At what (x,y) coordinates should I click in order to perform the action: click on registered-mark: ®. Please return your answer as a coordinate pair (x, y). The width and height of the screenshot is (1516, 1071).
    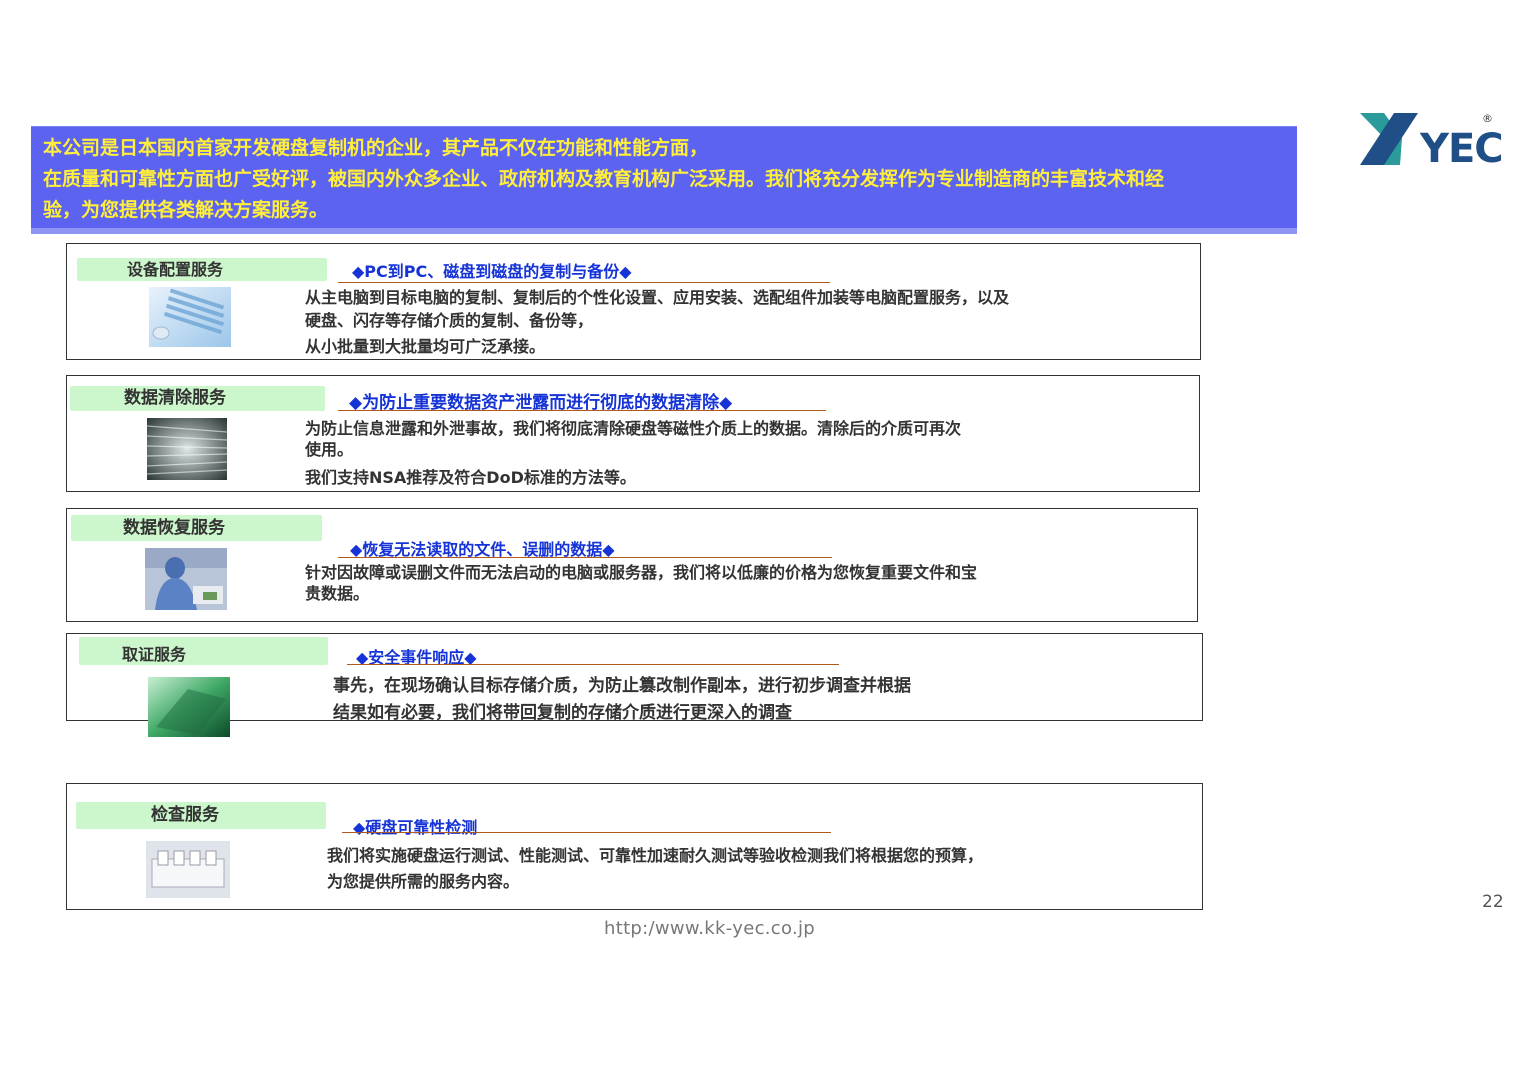
    Looking at the image, I should click on (1487, 118).